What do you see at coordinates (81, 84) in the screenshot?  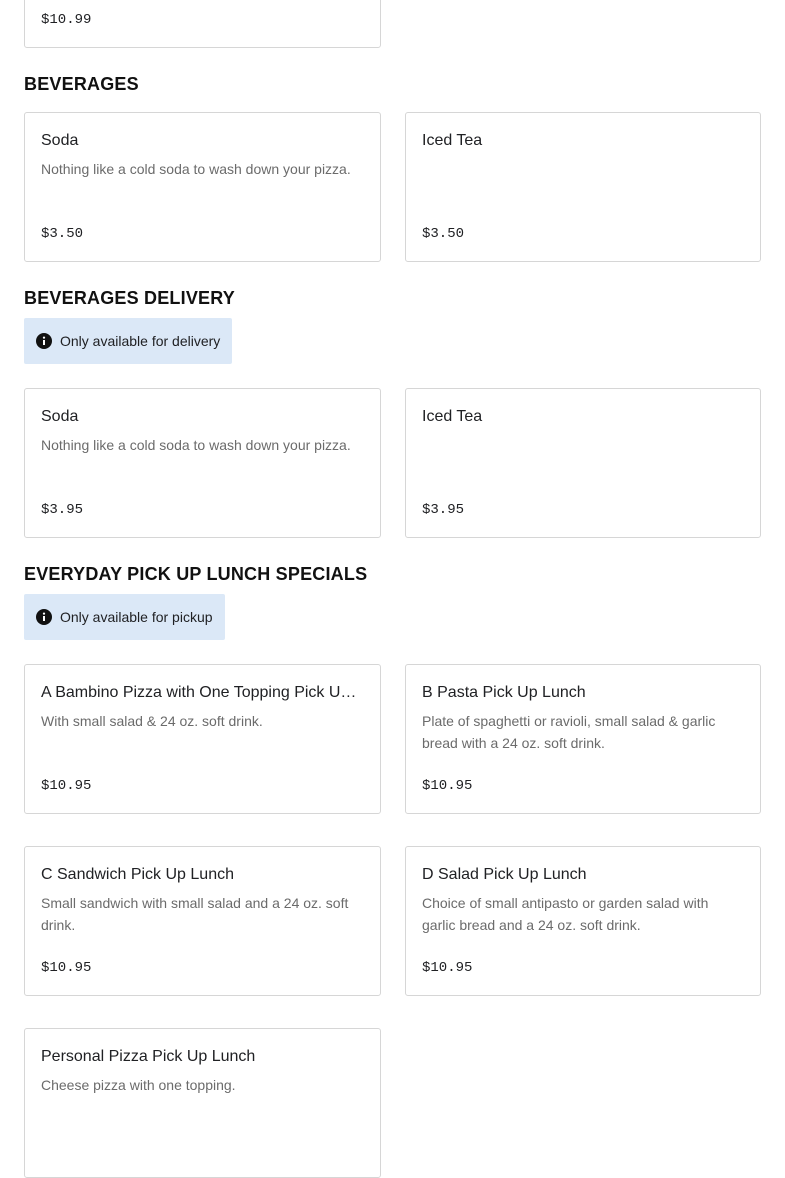 I see `section-title-beverages: BEVERAGES` at bounding box center [81, 84].